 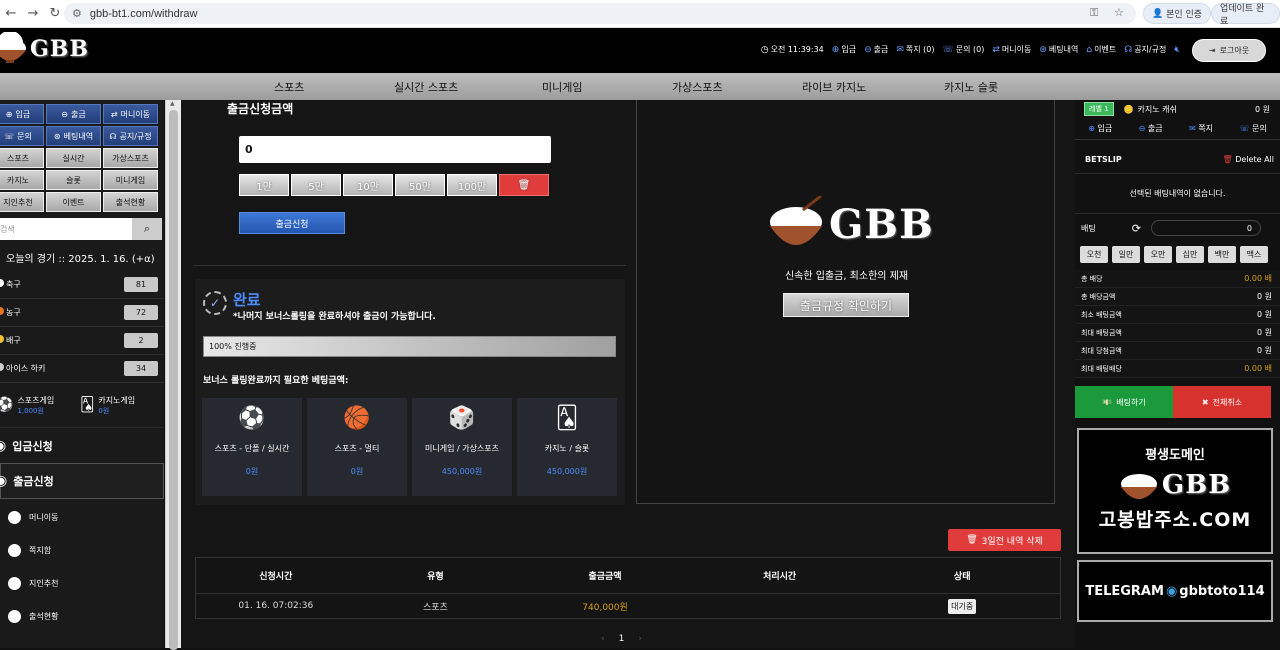 What do you see at coordinates (82, 550) in the screenshot?
I see `small-menu-item: 쪽지함` at bounding box center [82, 550].